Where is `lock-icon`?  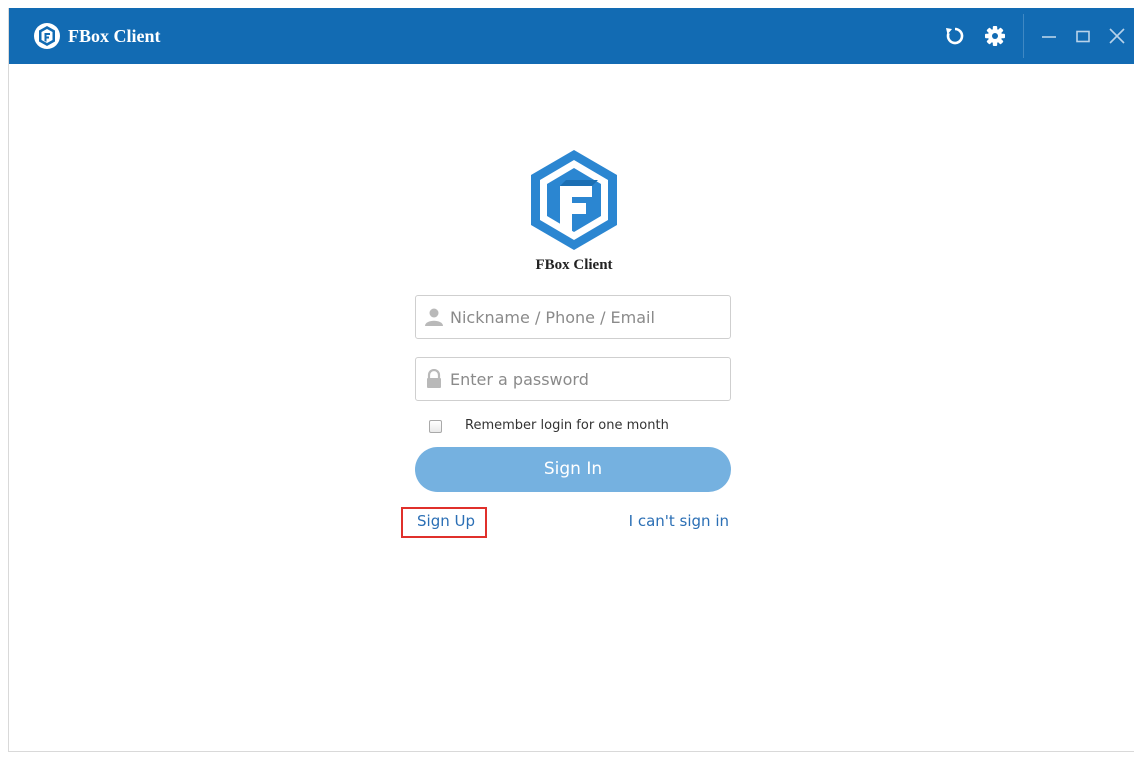 lock-icon is located at coordinates (434, 378).